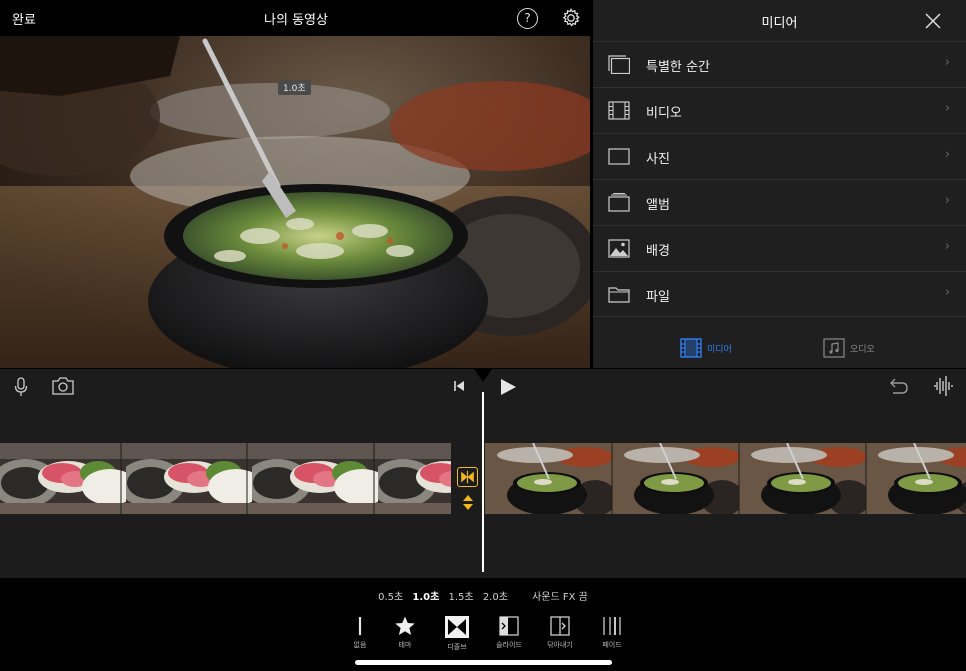 This screenshot has height=671, width=966. I want to click on tab-media-label: 미디어, so click(719, 349).